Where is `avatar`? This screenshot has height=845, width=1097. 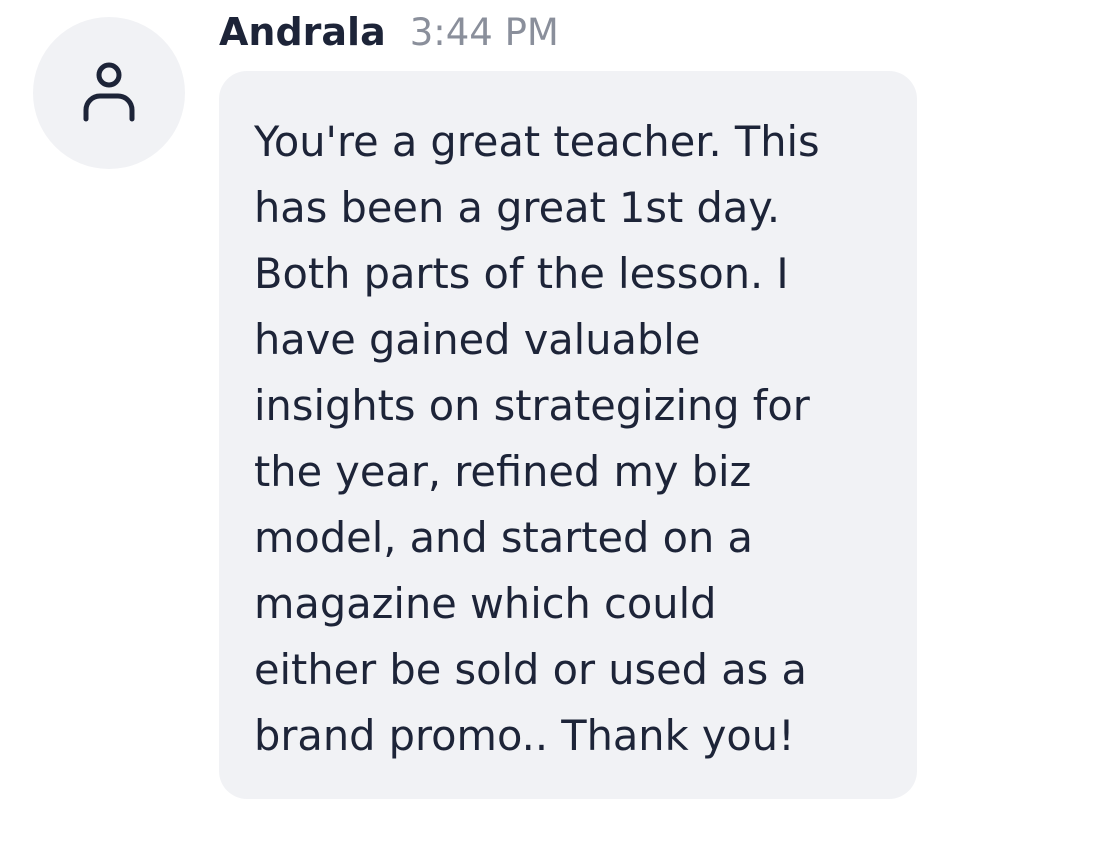
avatar is located at coordinates (109, 93).